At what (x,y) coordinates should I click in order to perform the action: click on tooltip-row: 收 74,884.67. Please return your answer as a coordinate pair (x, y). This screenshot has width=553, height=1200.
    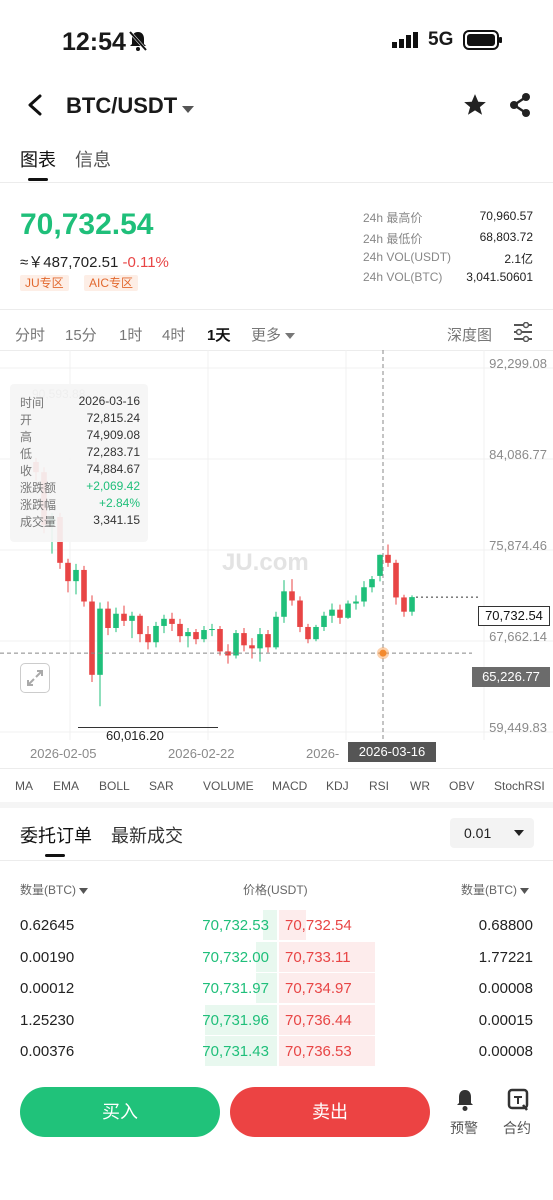
    Looking at the image, I should click on (80, 470).